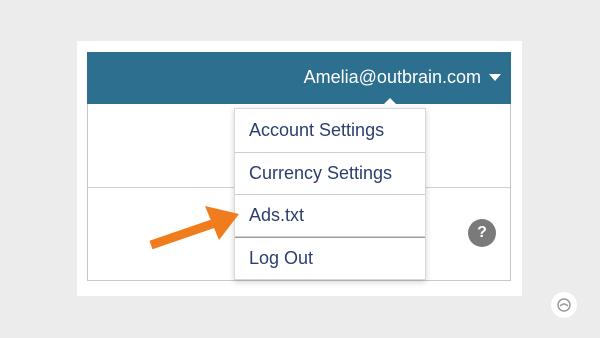 The height and width of the screenshot is (338, 600). I want to click on menu-item-log-out: Log Out, so click(330, 258).